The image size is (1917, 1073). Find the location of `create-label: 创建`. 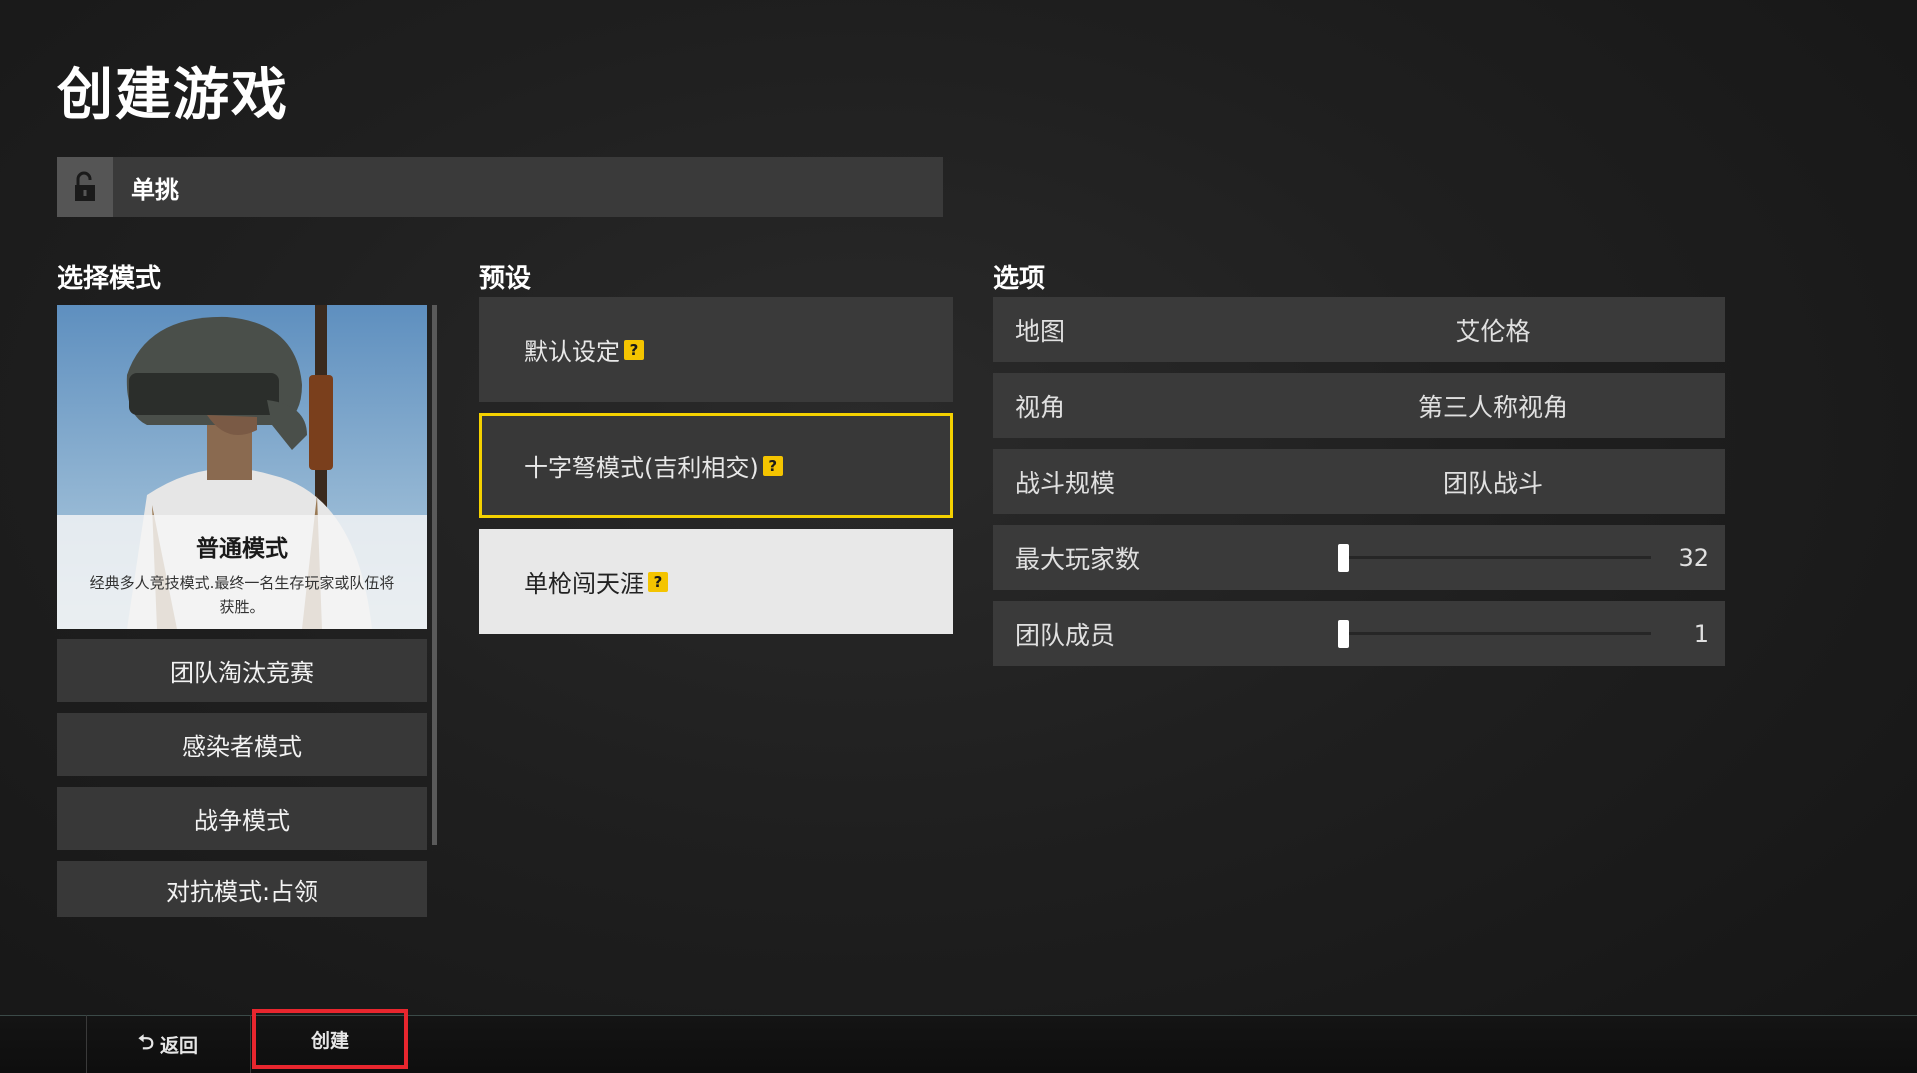

create-label: 创建 is located at coordinates (329, 1040).